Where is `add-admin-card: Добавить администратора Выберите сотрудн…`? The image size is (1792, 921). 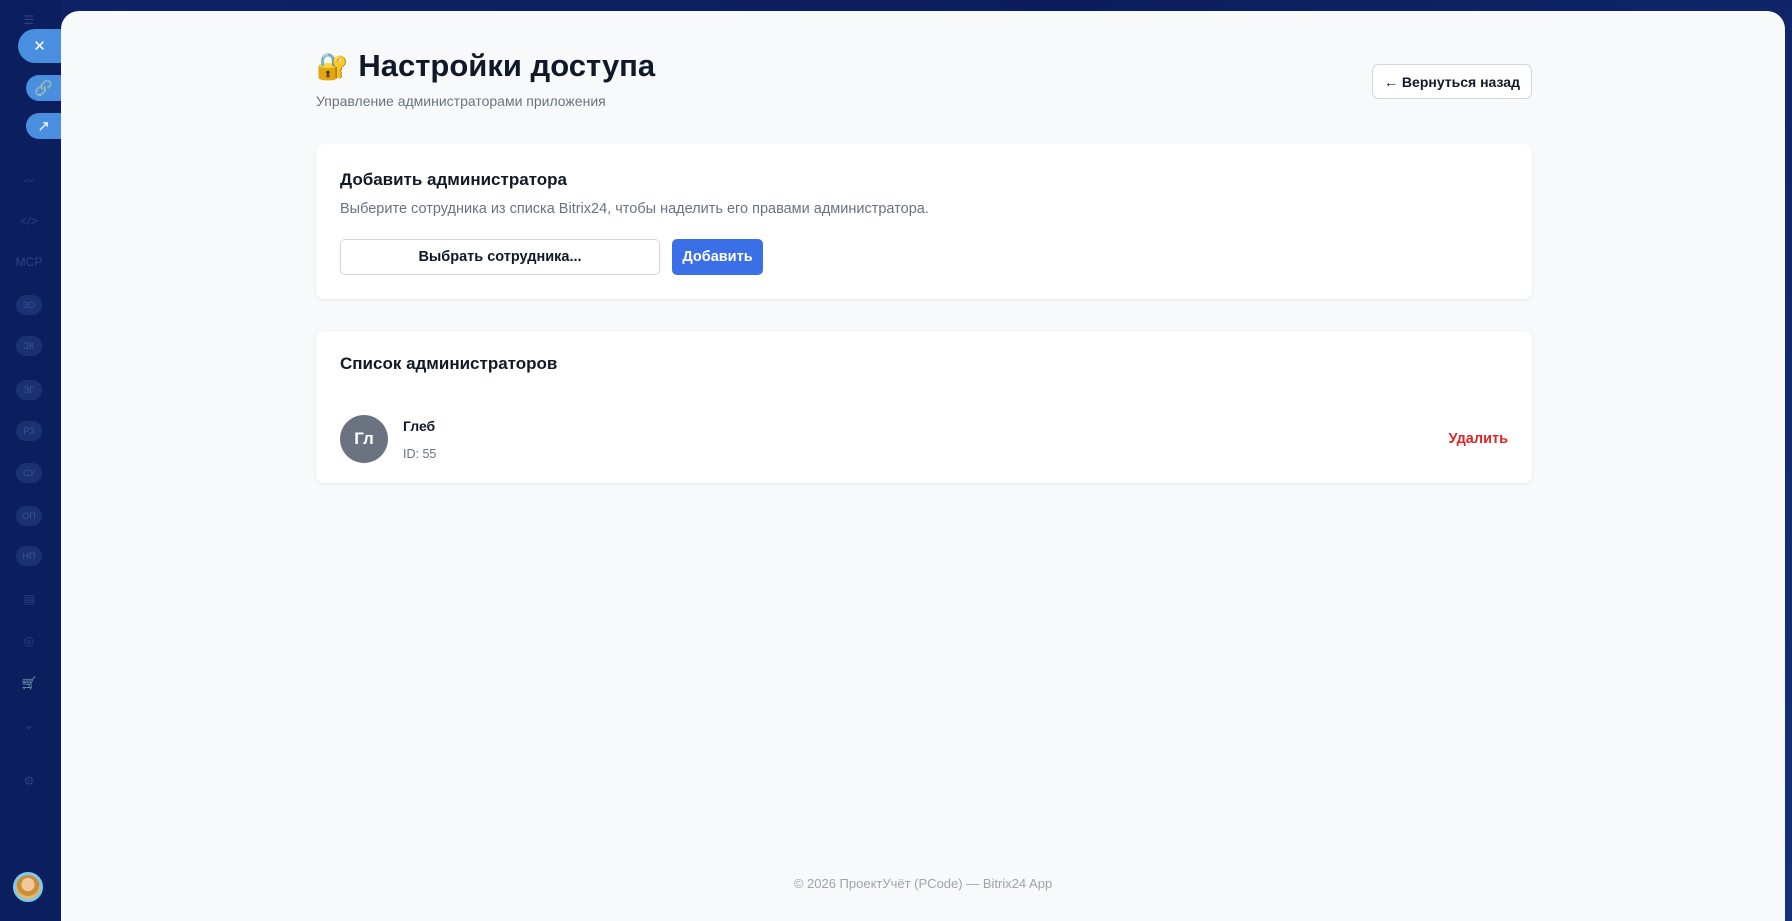
add-admin-card: Добавить администратора Выберите сотрудн… is located at coordinates (924, 221).